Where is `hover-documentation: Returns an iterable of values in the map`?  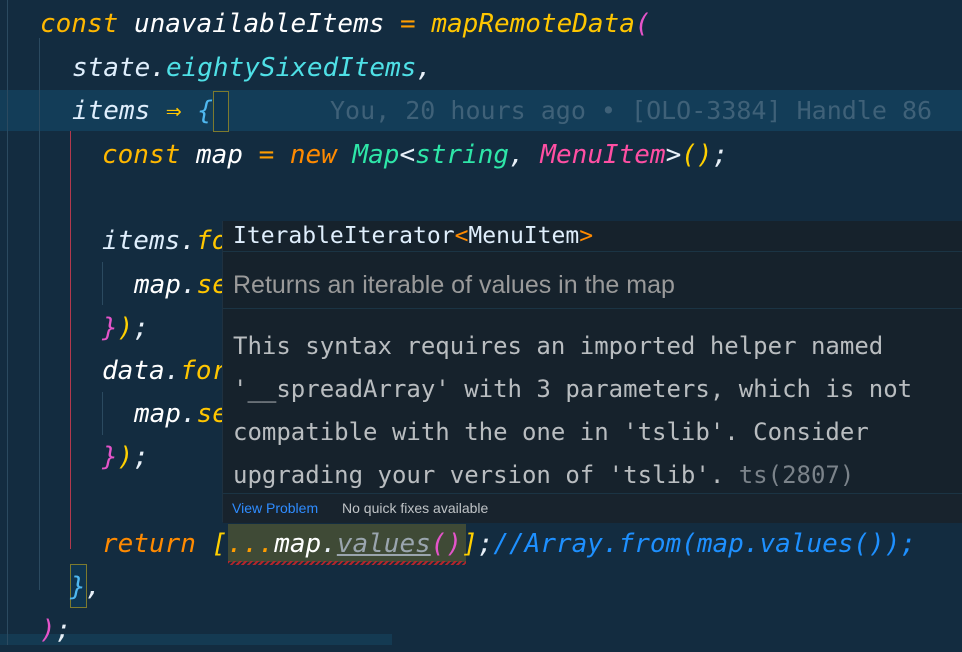
hover-documentation: Returns an iterable of values in the map is located at coordinates (454, 285).